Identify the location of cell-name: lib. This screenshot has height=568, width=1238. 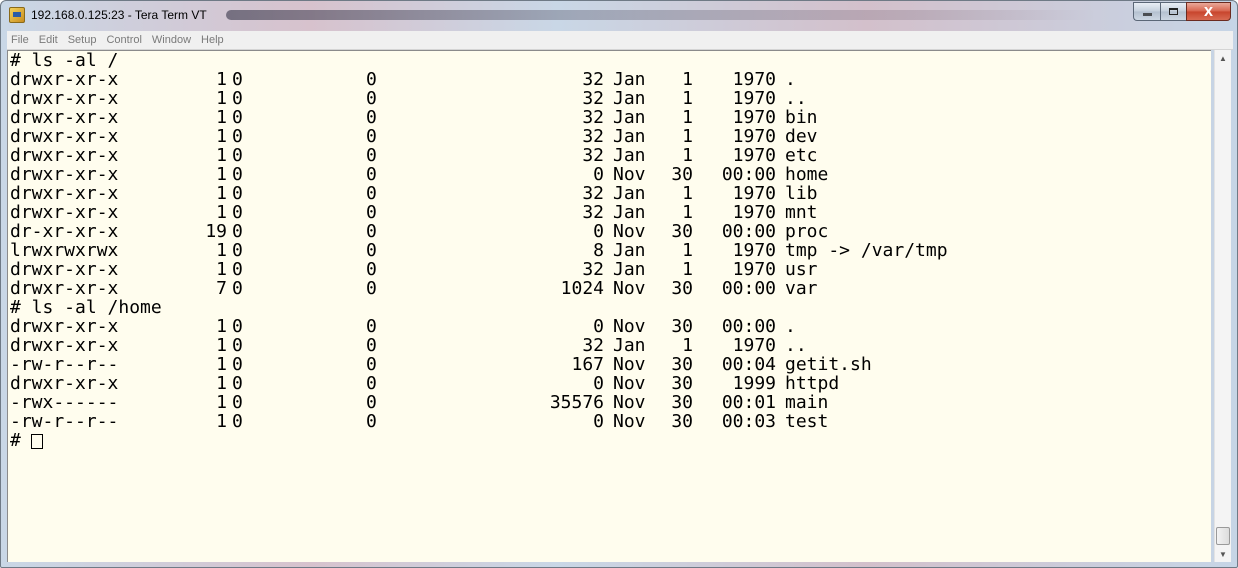
(801, 193).